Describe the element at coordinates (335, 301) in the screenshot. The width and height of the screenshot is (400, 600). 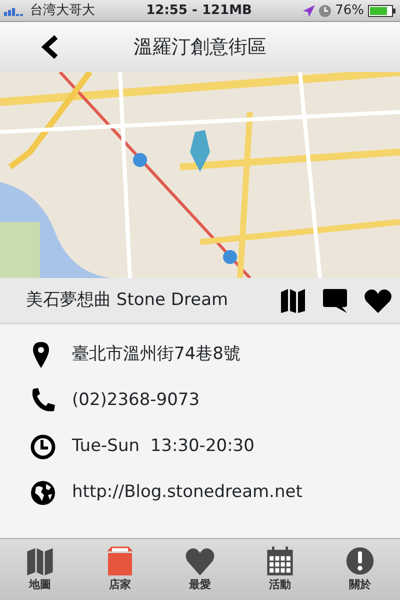
I see `comment-icon` at that location.